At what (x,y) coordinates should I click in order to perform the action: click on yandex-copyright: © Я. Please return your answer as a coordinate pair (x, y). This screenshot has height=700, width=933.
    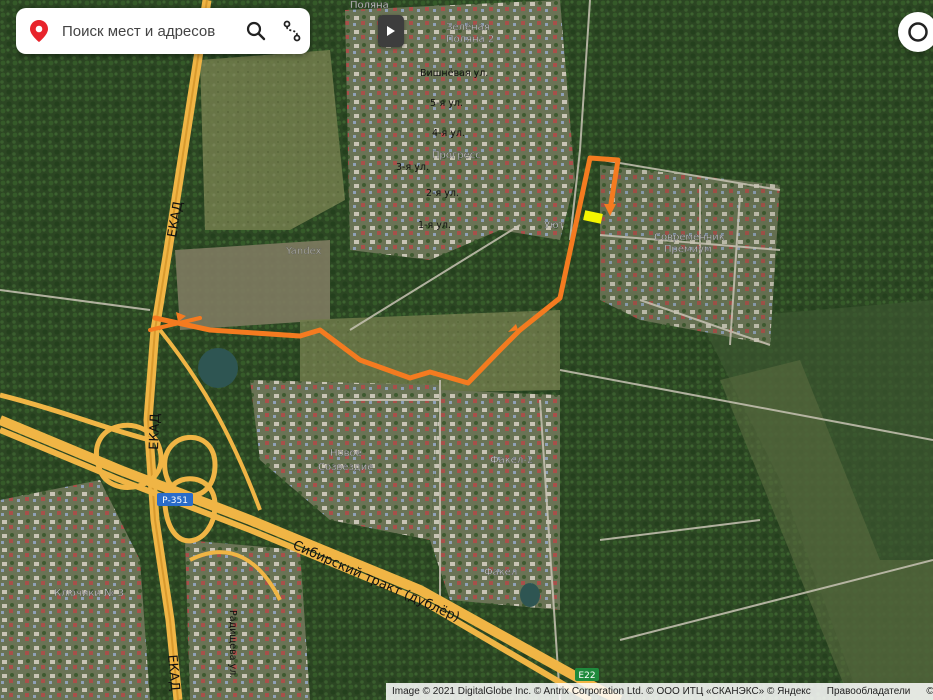
    Looking at the image, I should click on (929, 691).